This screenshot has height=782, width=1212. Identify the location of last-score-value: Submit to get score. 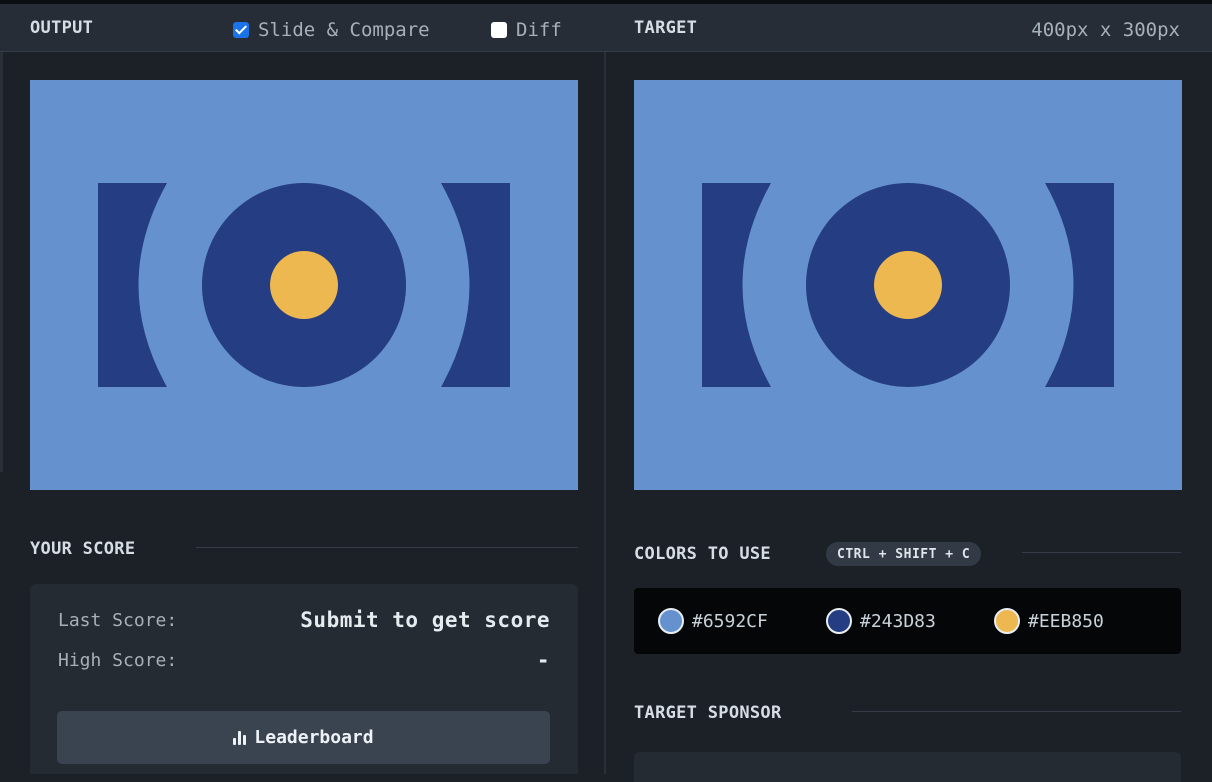
(425, 620).